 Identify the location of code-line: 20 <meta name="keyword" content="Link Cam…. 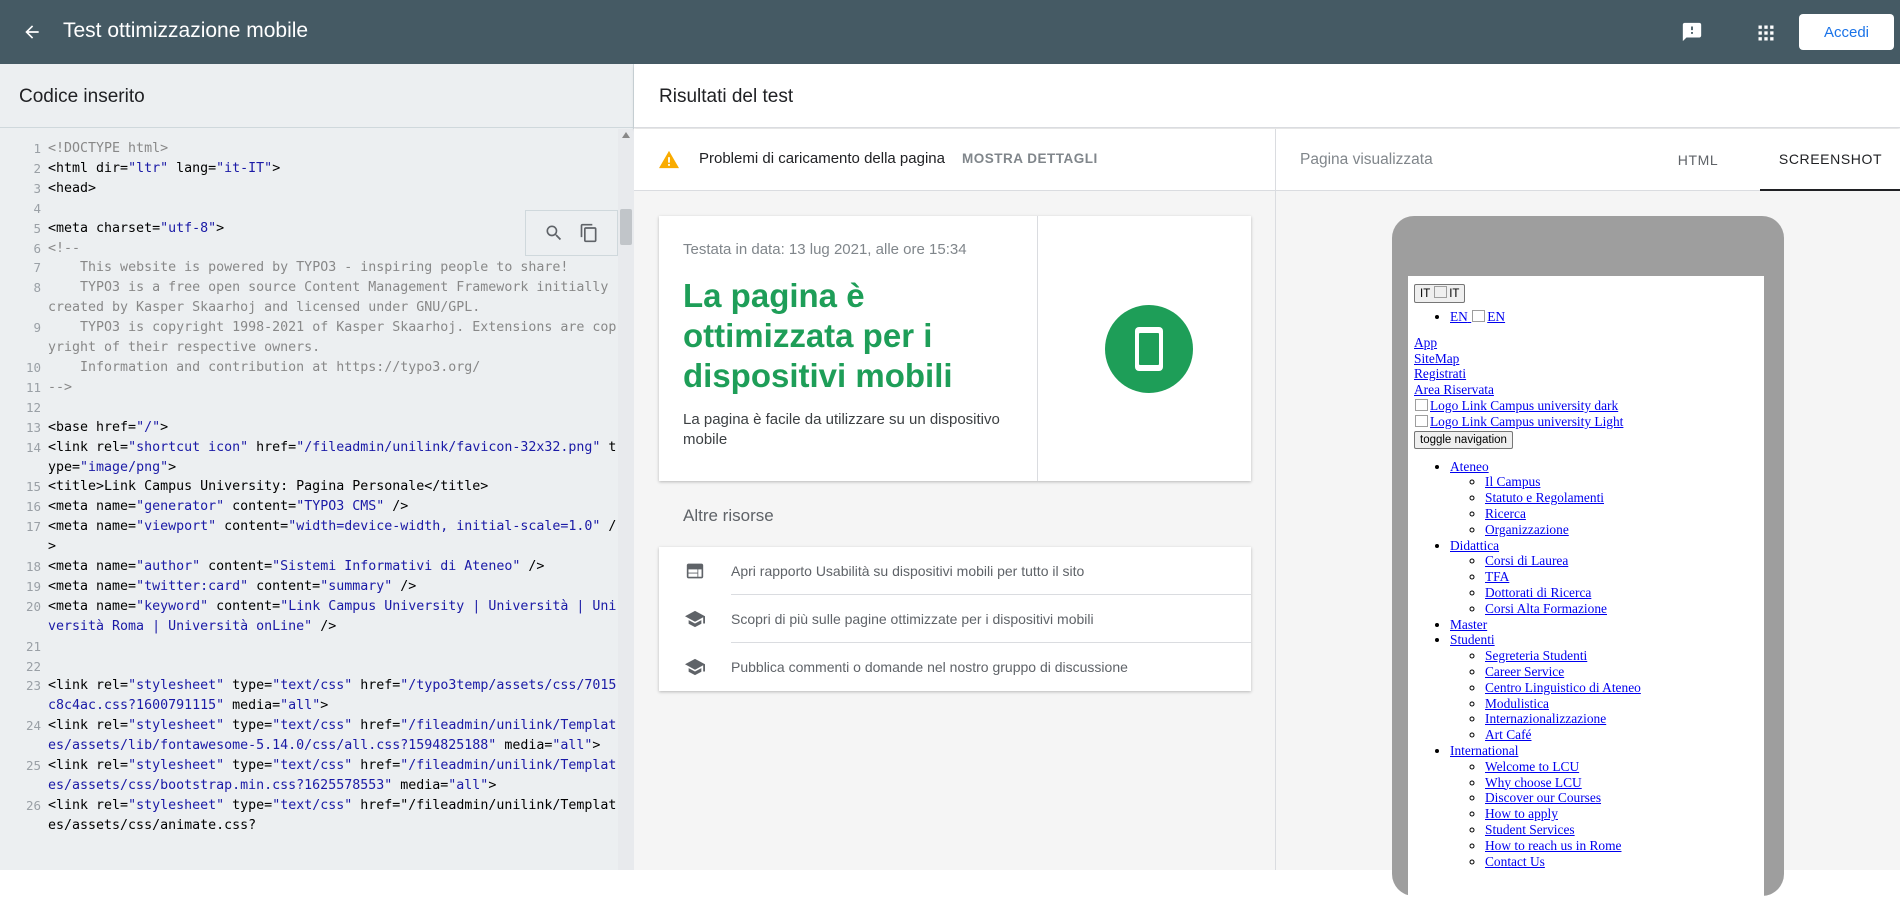
(309, 617).